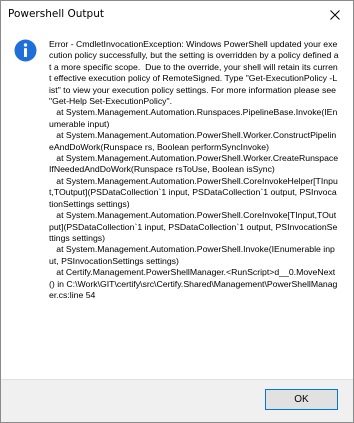 The width and height of the screenshot is (354, 423). I want to click on info-icon, so click(25, 50).